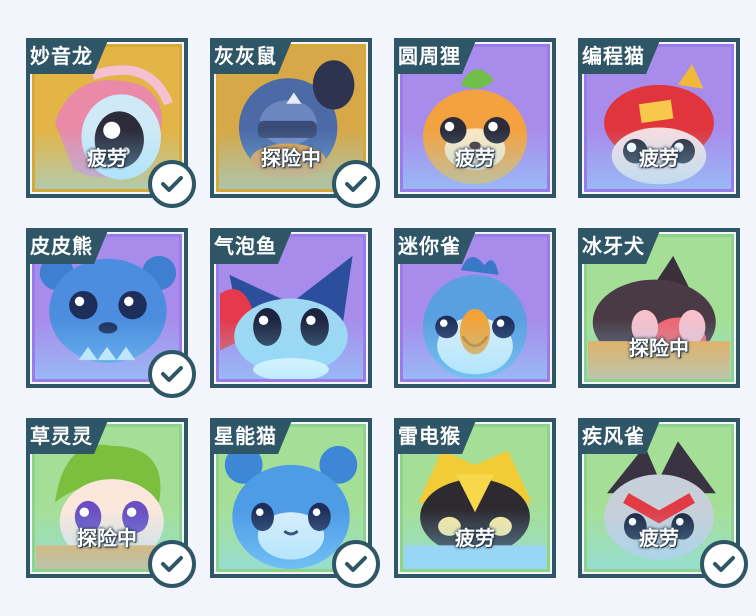 This screenshot has width=756, height=616. What do you see at coordinates (111, 313) in the screenshot?
I see `monster-card-5: 皮皮熊` at bounding box center [111, 313].